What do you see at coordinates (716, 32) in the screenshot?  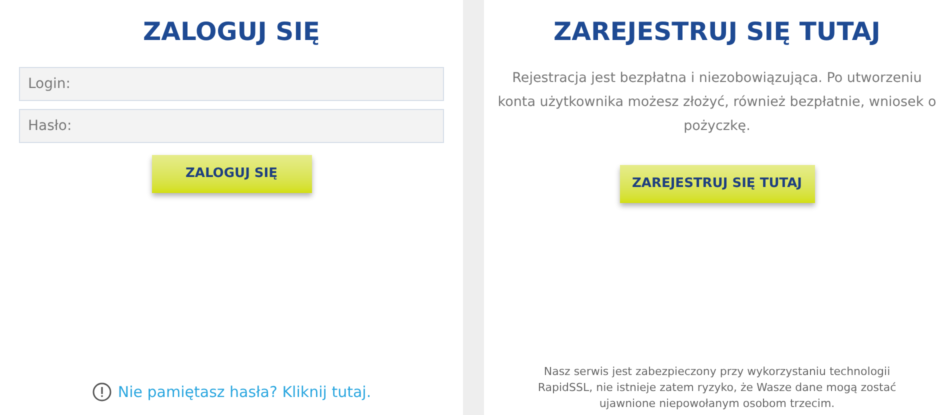 I see `register-title: ZAREJESTRUJ SIĘ TUTAJ` at bounding box center [716, 32].